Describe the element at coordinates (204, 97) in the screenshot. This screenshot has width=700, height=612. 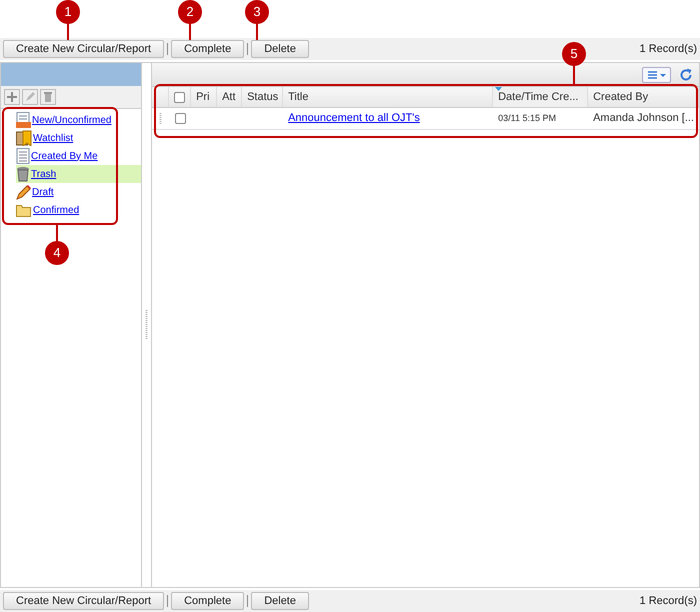
I see `column-header: Pri` at that location.